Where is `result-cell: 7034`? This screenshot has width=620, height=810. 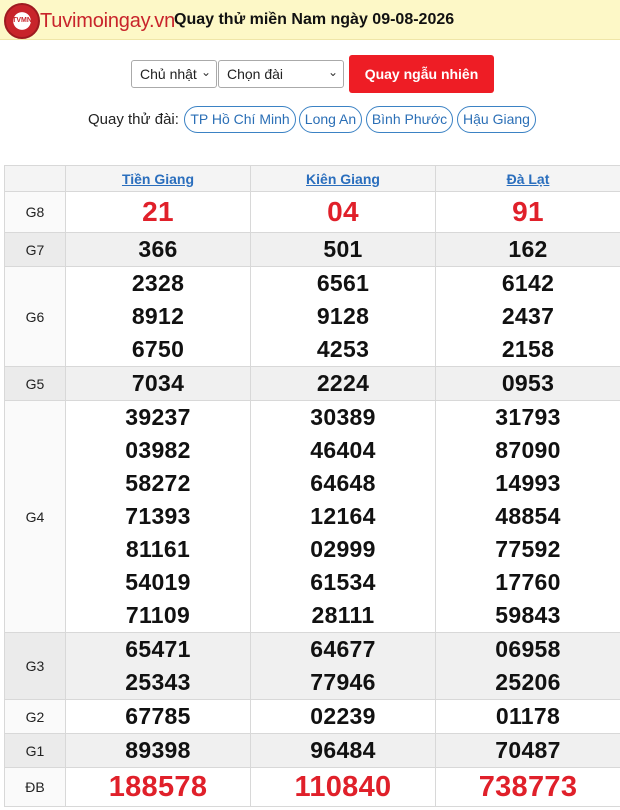 result-cell: 7034 is located at coordinates (158, 383).